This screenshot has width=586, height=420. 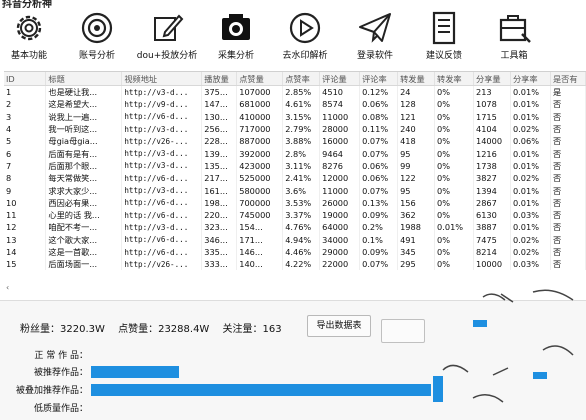 I want to click on column-header: 标题, so click(x=84, y=79).